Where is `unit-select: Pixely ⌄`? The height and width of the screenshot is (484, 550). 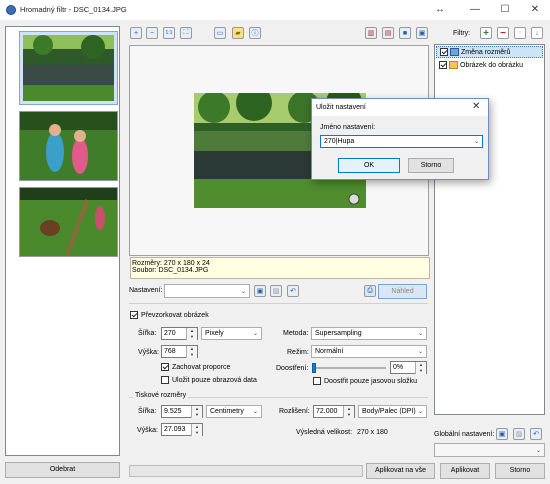 unit-select: Pixely ⌄ is located at coordinates (231, 333).